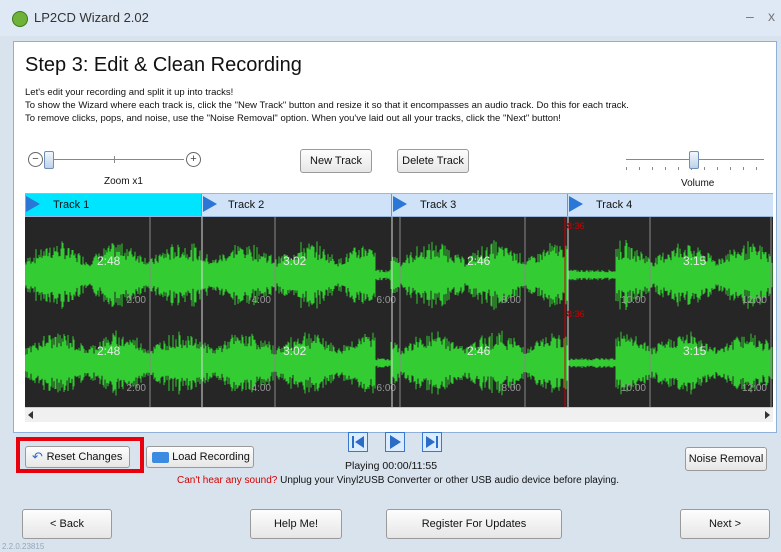 This screenshot has height=552, width=781. What do you see at coordinates (91, 17) in the screenshot?
I see `window-title: LP2CD Wizard 2.02` at bounding box center [91, 17].